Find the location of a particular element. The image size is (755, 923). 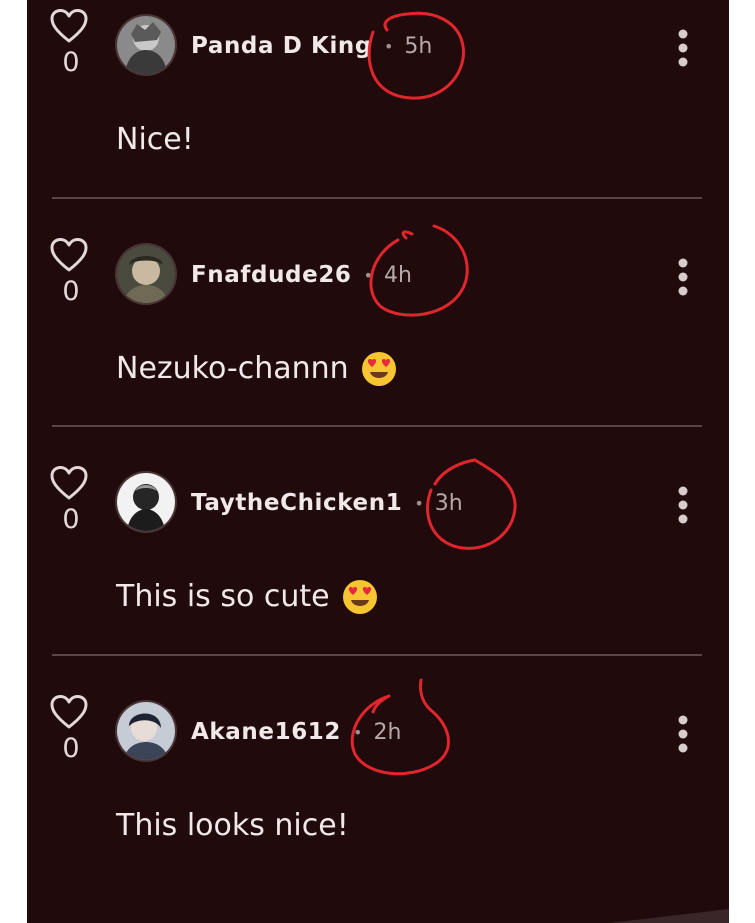

comment-text-content: Nice! is located at coordinates (155, 139).